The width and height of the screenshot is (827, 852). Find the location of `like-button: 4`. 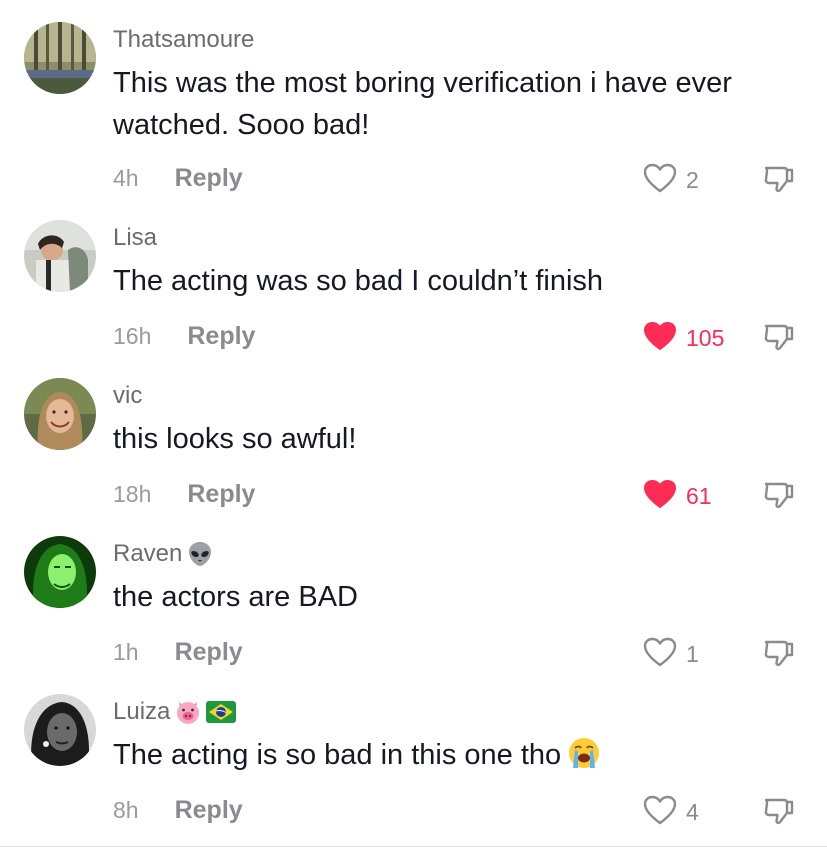

like-button: 4 is located at coordinates (670, 812).